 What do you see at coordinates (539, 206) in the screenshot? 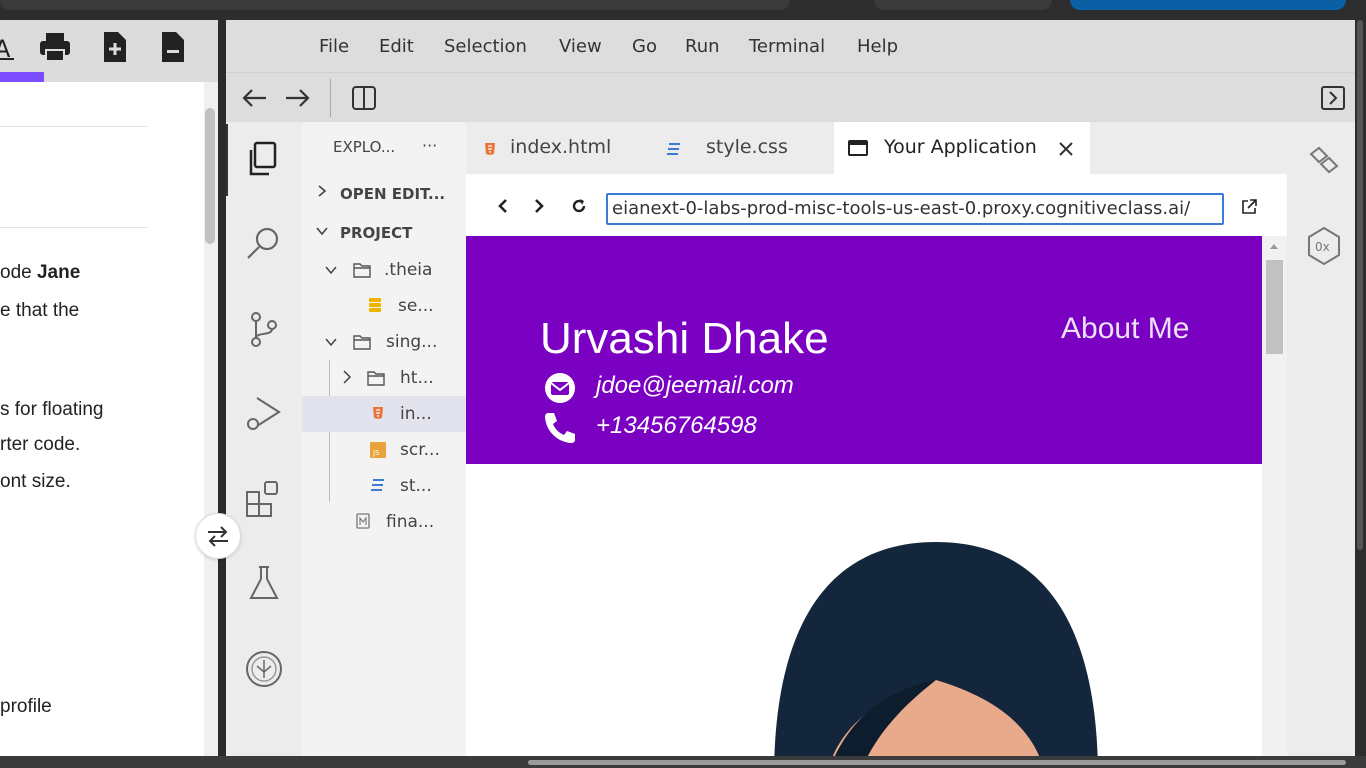
I see `browser-forward-icon` at bounding box center [539, 206].